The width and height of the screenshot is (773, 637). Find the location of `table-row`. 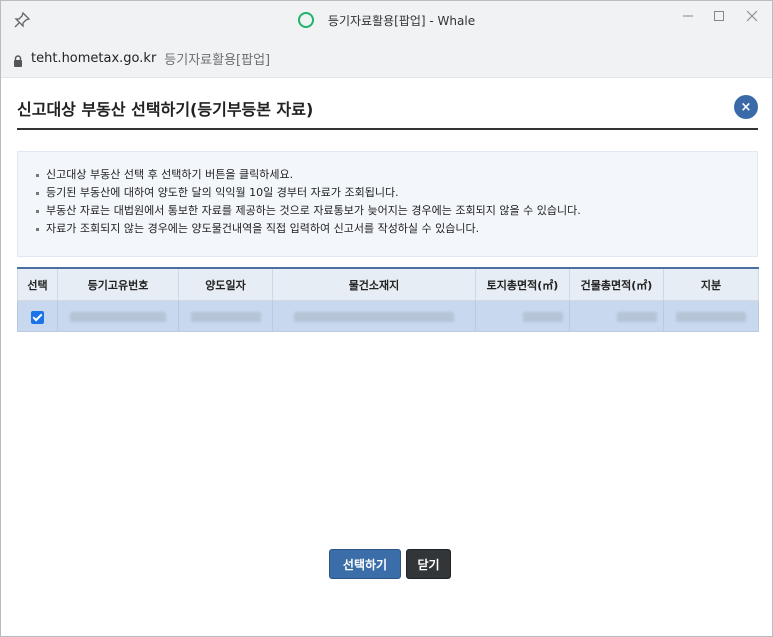

table-row is located at coordinates (388, 316).